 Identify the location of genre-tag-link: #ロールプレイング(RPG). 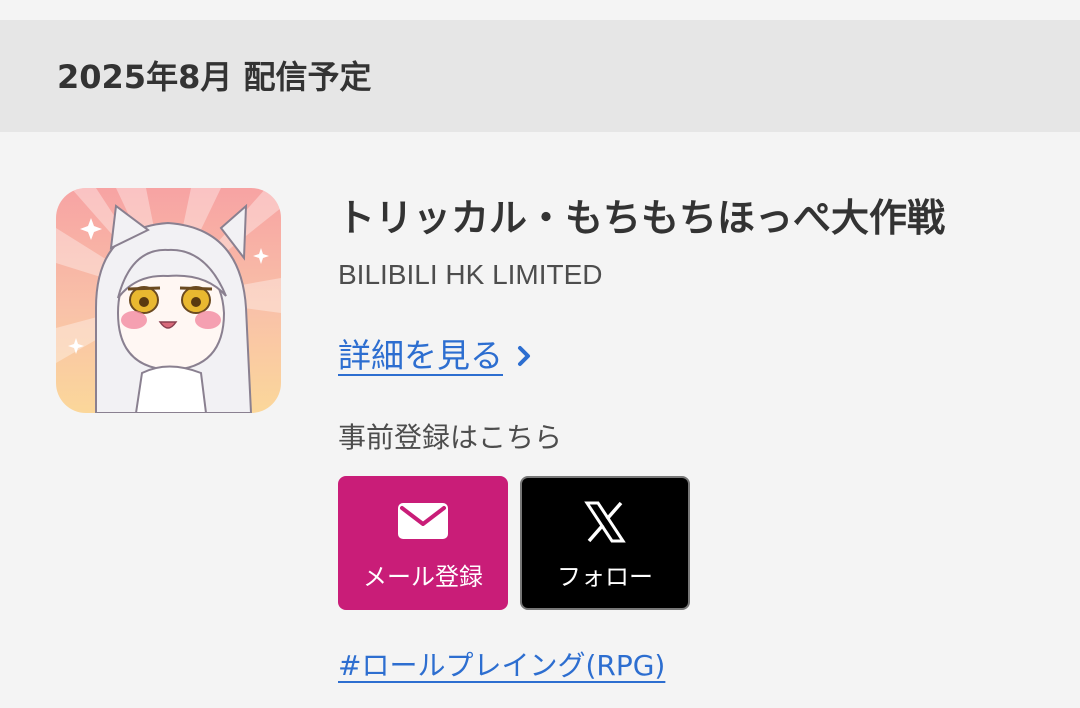
(501, 666).